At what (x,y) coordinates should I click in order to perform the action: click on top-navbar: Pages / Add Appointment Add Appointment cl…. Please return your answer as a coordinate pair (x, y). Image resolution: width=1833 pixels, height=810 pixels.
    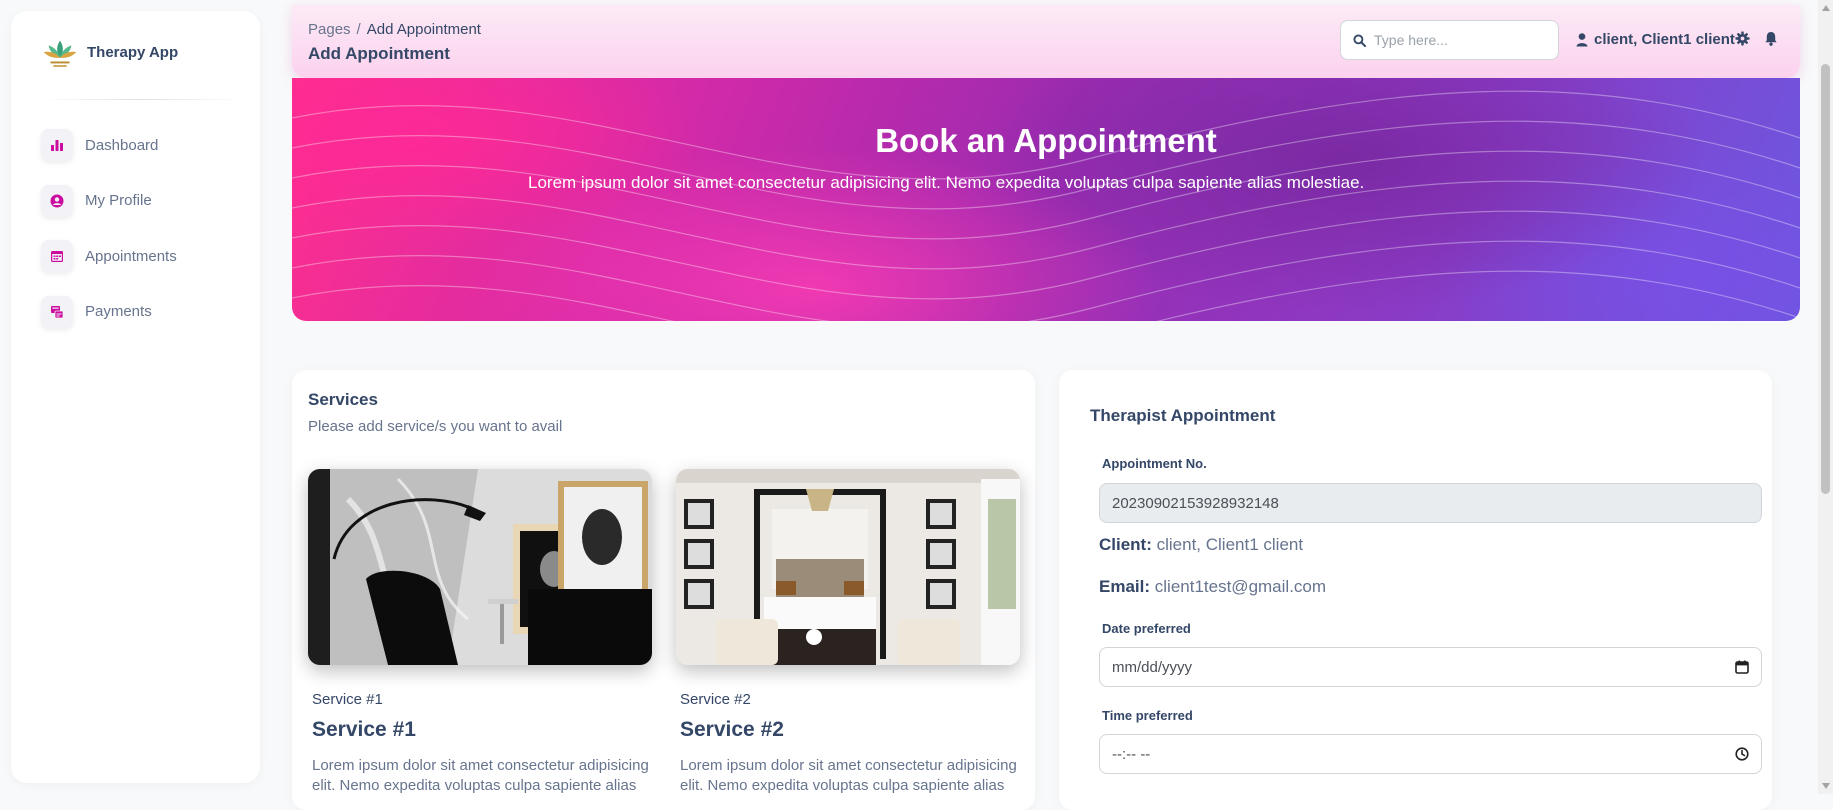
    Looking at the image, I should click on (1046, 41).